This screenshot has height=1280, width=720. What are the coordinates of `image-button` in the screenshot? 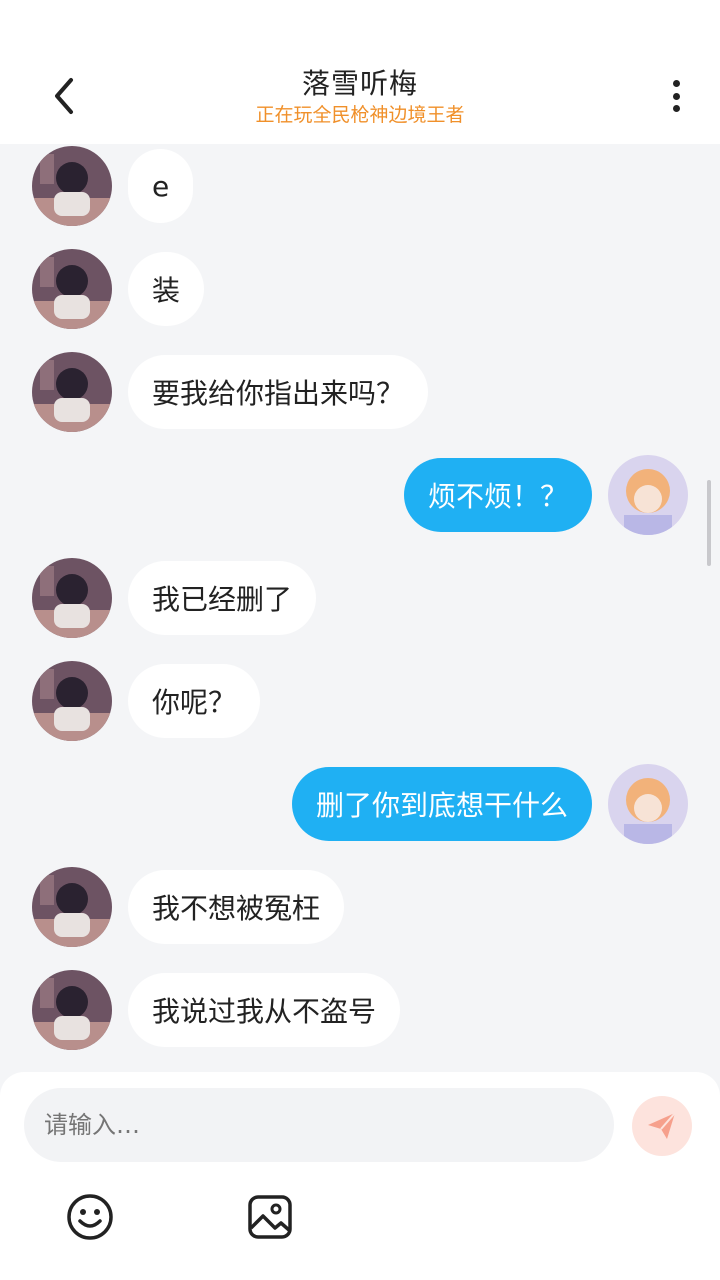 It's located at (270, 1217).